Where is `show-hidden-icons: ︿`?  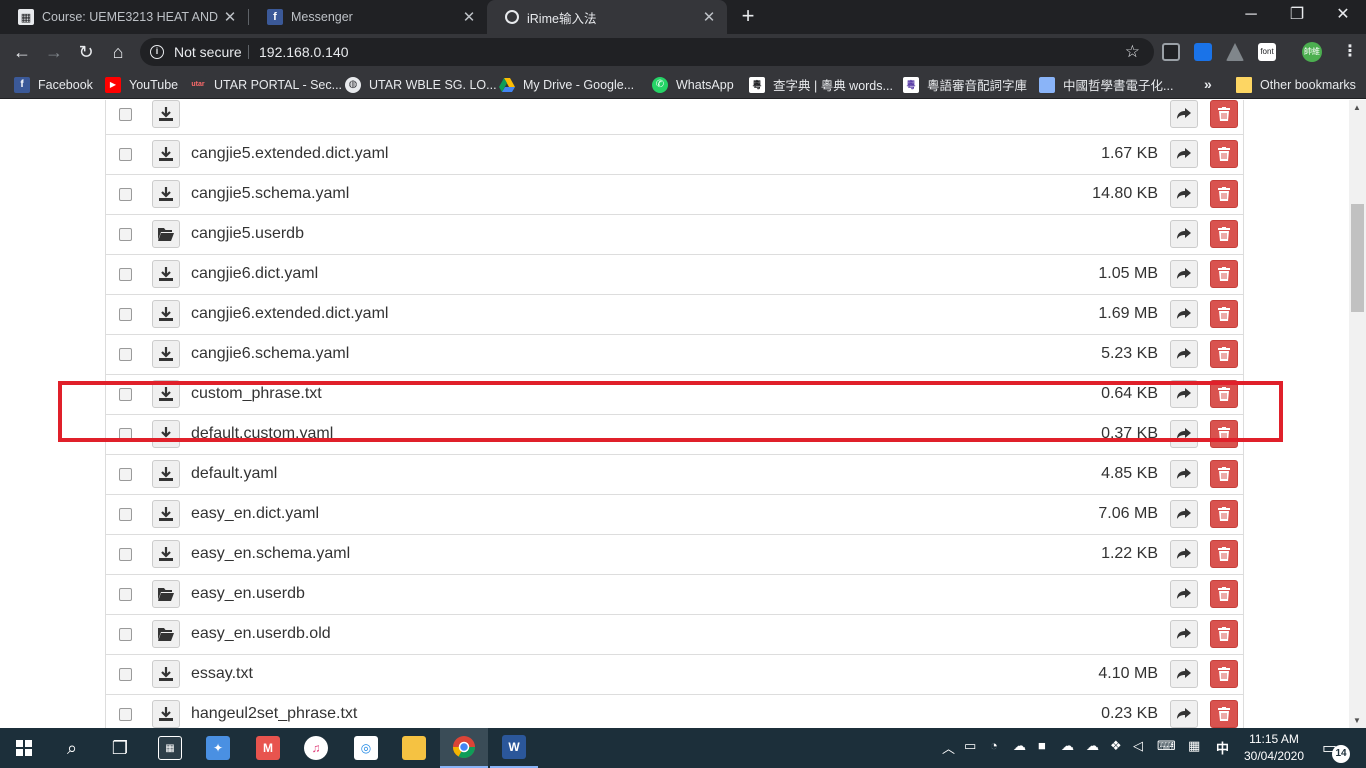
show-hidden-icons: ︿ is located at coordinates (948, 747).